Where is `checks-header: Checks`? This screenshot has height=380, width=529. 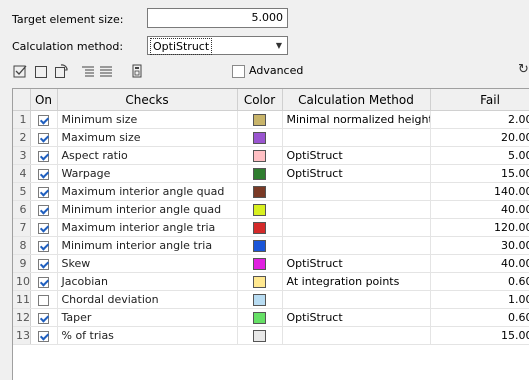
checks-header: Checks is located at coordinates (147, 100).